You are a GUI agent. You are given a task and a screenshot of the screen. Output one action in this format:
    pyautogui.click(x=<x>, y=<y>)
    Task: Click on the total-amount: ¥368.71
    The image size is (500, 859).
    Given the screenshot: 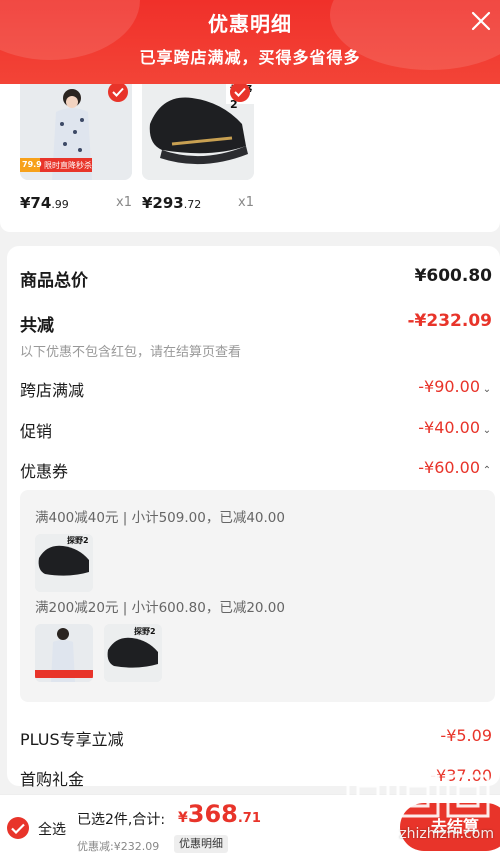 What is the action you would take?
    pyautogui.click(x=219, y=814)
    